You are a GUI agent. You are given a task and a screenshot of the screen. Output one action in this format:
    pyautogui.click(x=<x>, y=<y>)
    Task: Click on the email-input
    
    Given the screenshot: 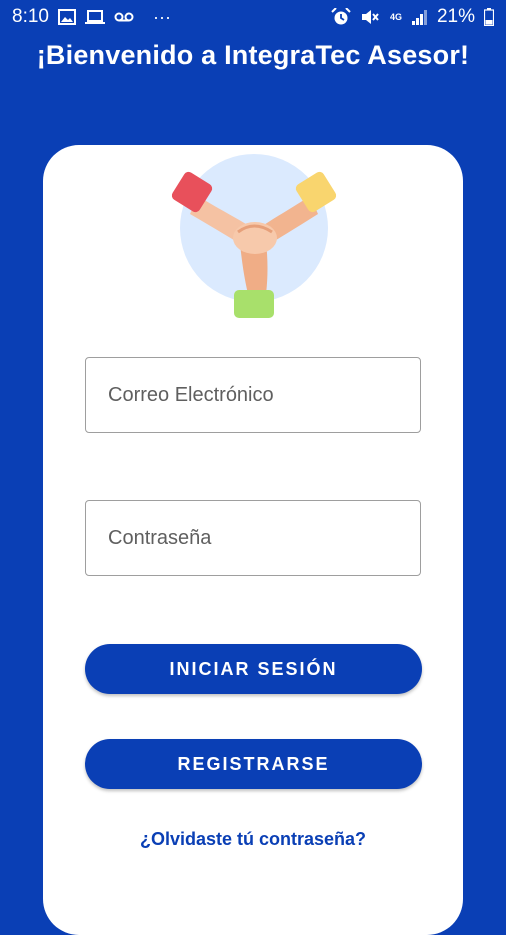 What is the action you would take?
    pyautogui.click(x=253, y=395)
    